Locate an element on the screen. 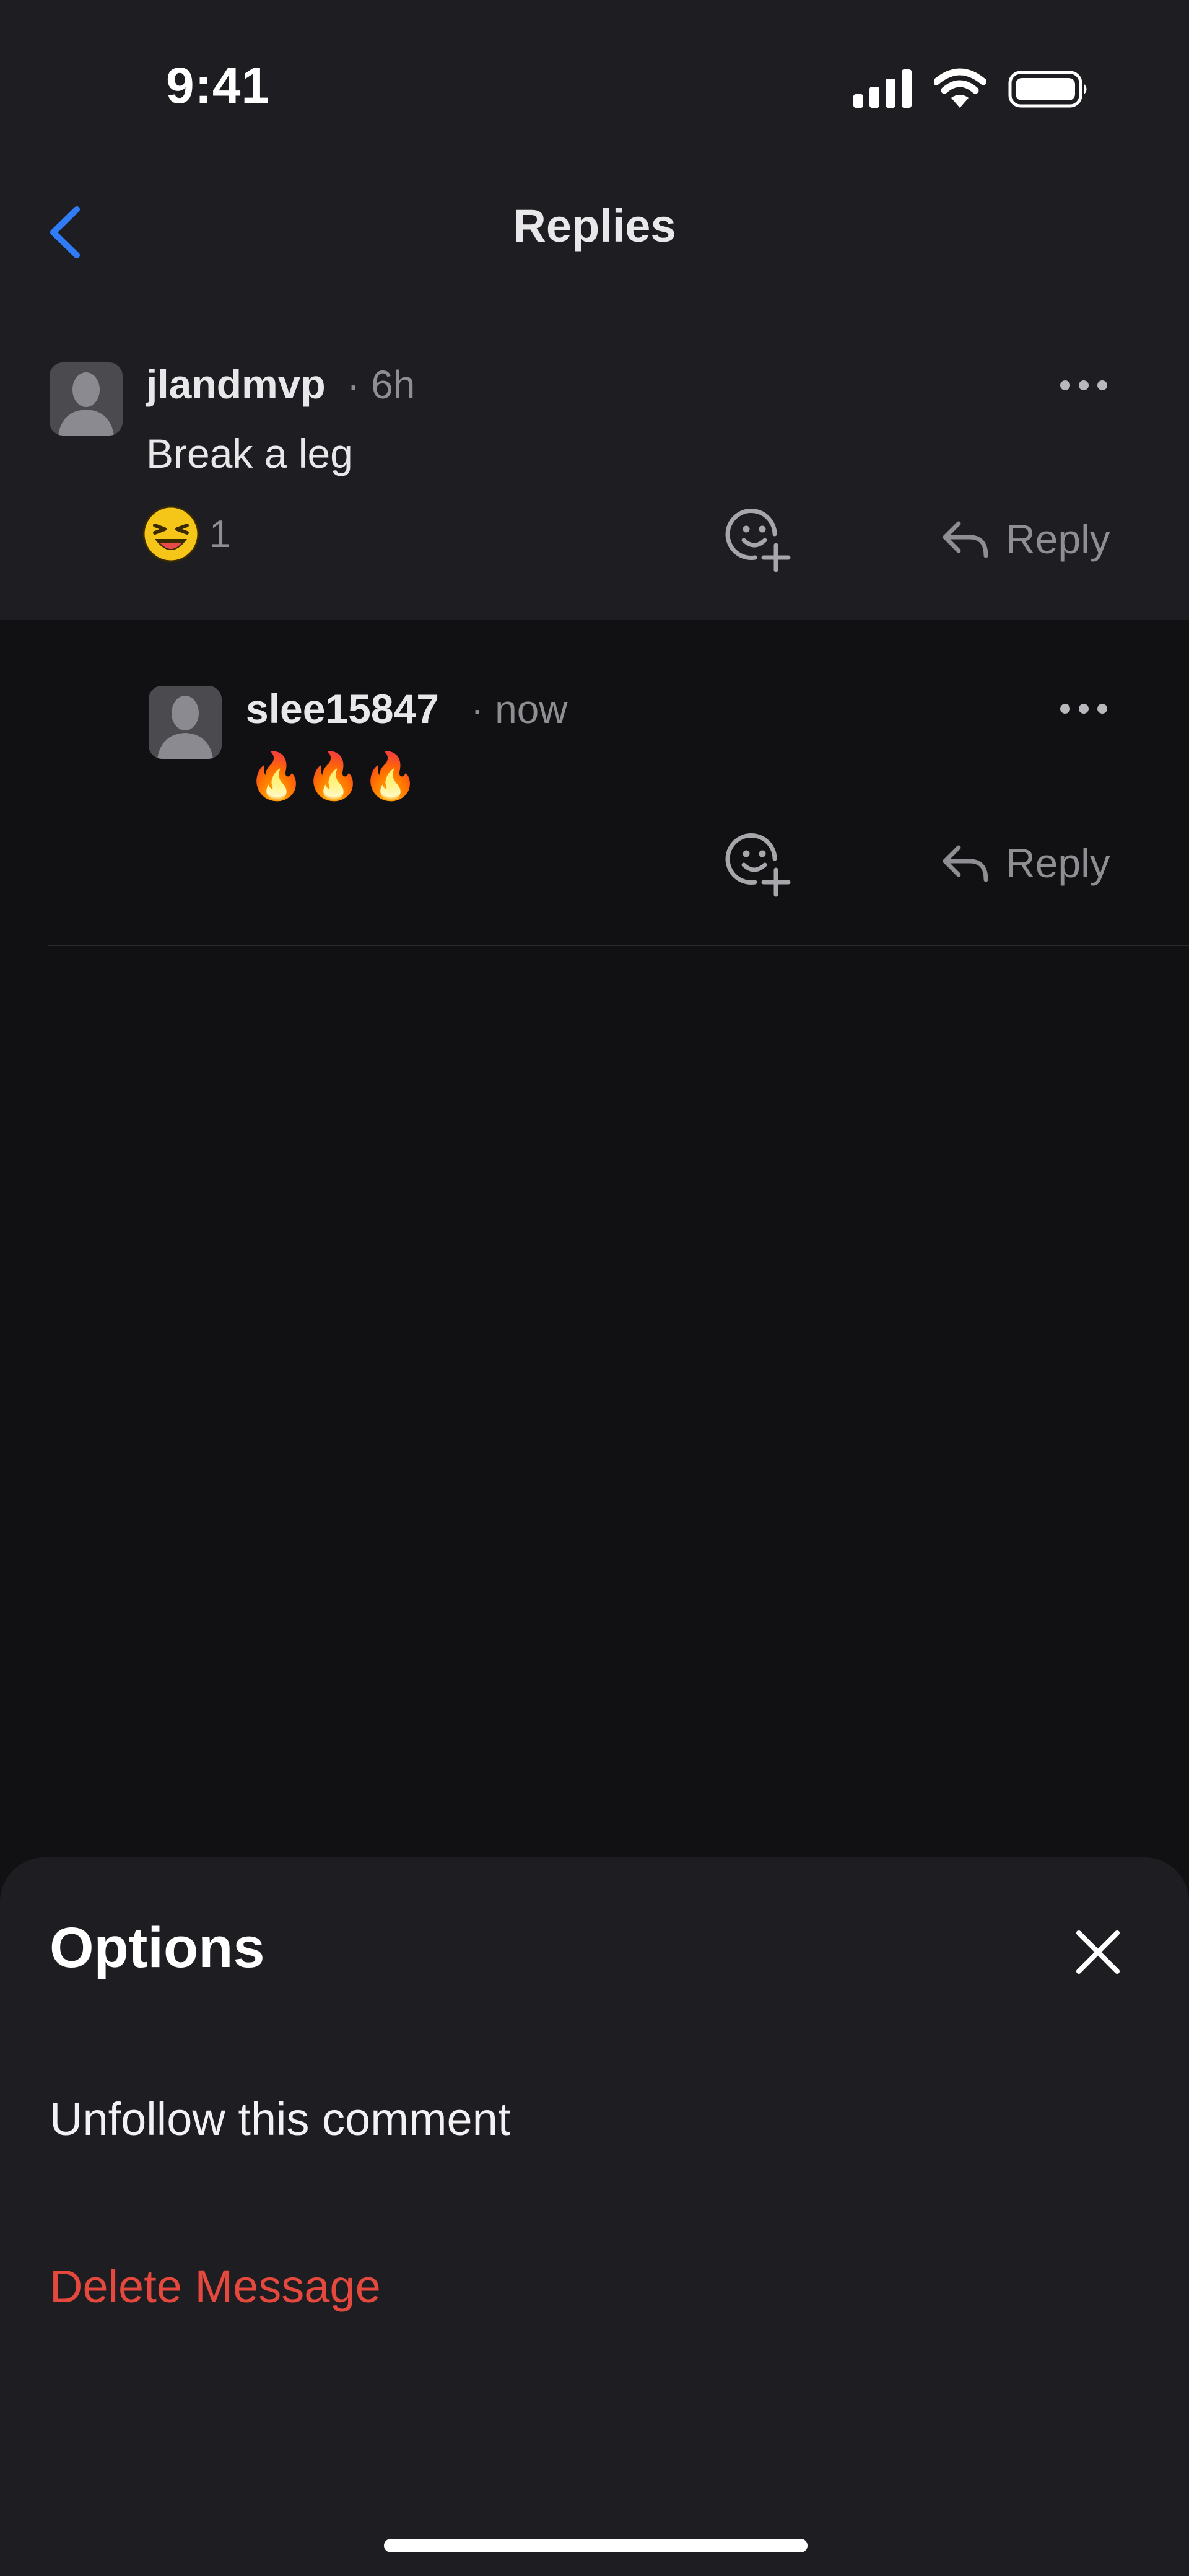 Image resolution: width=1189 pixels, height=2576 pixels. battery-icon is located at coordinates (1047, 89).